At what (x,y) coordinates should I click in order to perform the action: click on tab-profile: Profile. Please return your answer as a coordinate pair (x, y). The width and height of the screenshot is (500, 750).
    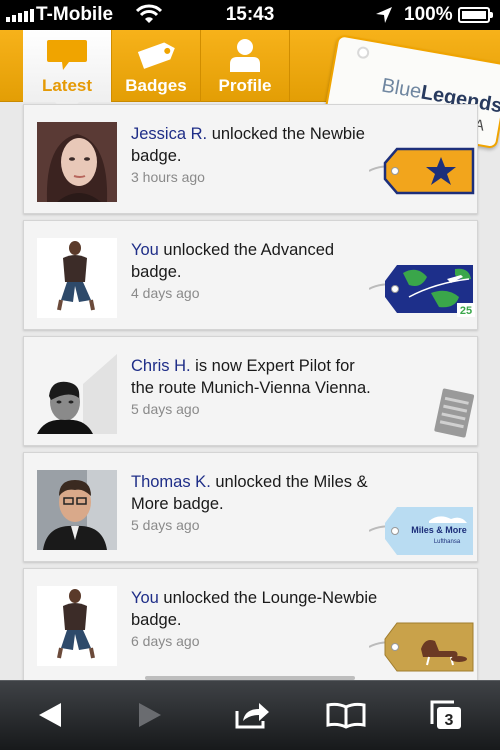
    Looking at the image, I should click on (245, 66).